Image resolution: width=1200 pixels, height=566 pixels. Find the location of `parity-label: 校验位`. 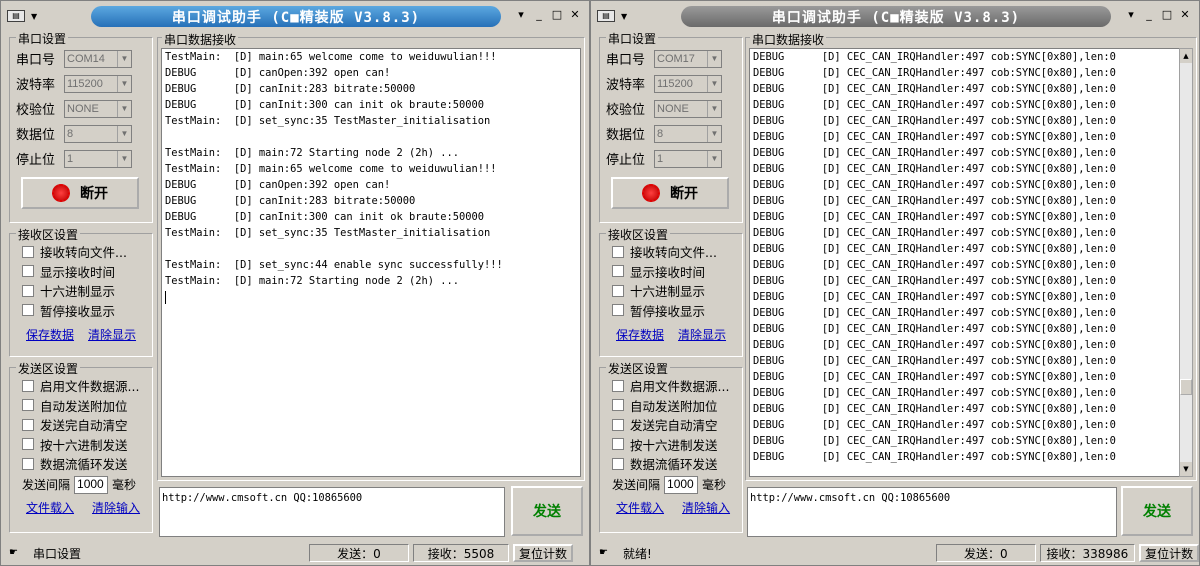

parity-label: 校验位 is located at coordinates (36, 110).